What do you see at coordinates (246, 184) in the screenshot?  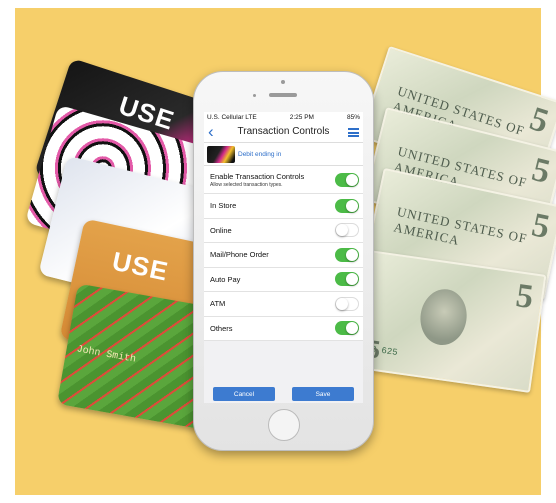 I see `control-sublabel: Allow selected transaction types.` at bounding box center [246, 184].